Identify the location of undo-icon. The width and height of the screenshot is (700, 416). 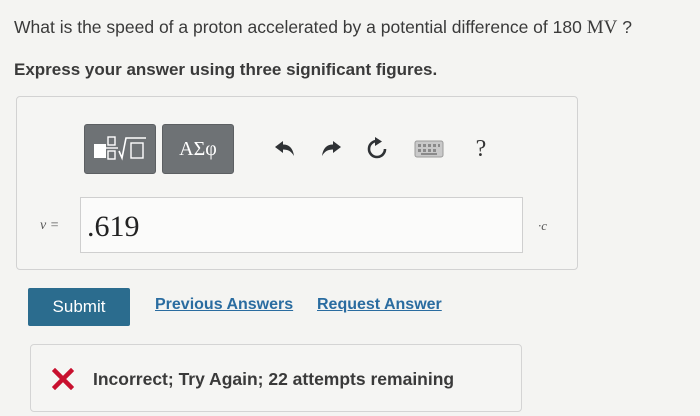
(284, 148).